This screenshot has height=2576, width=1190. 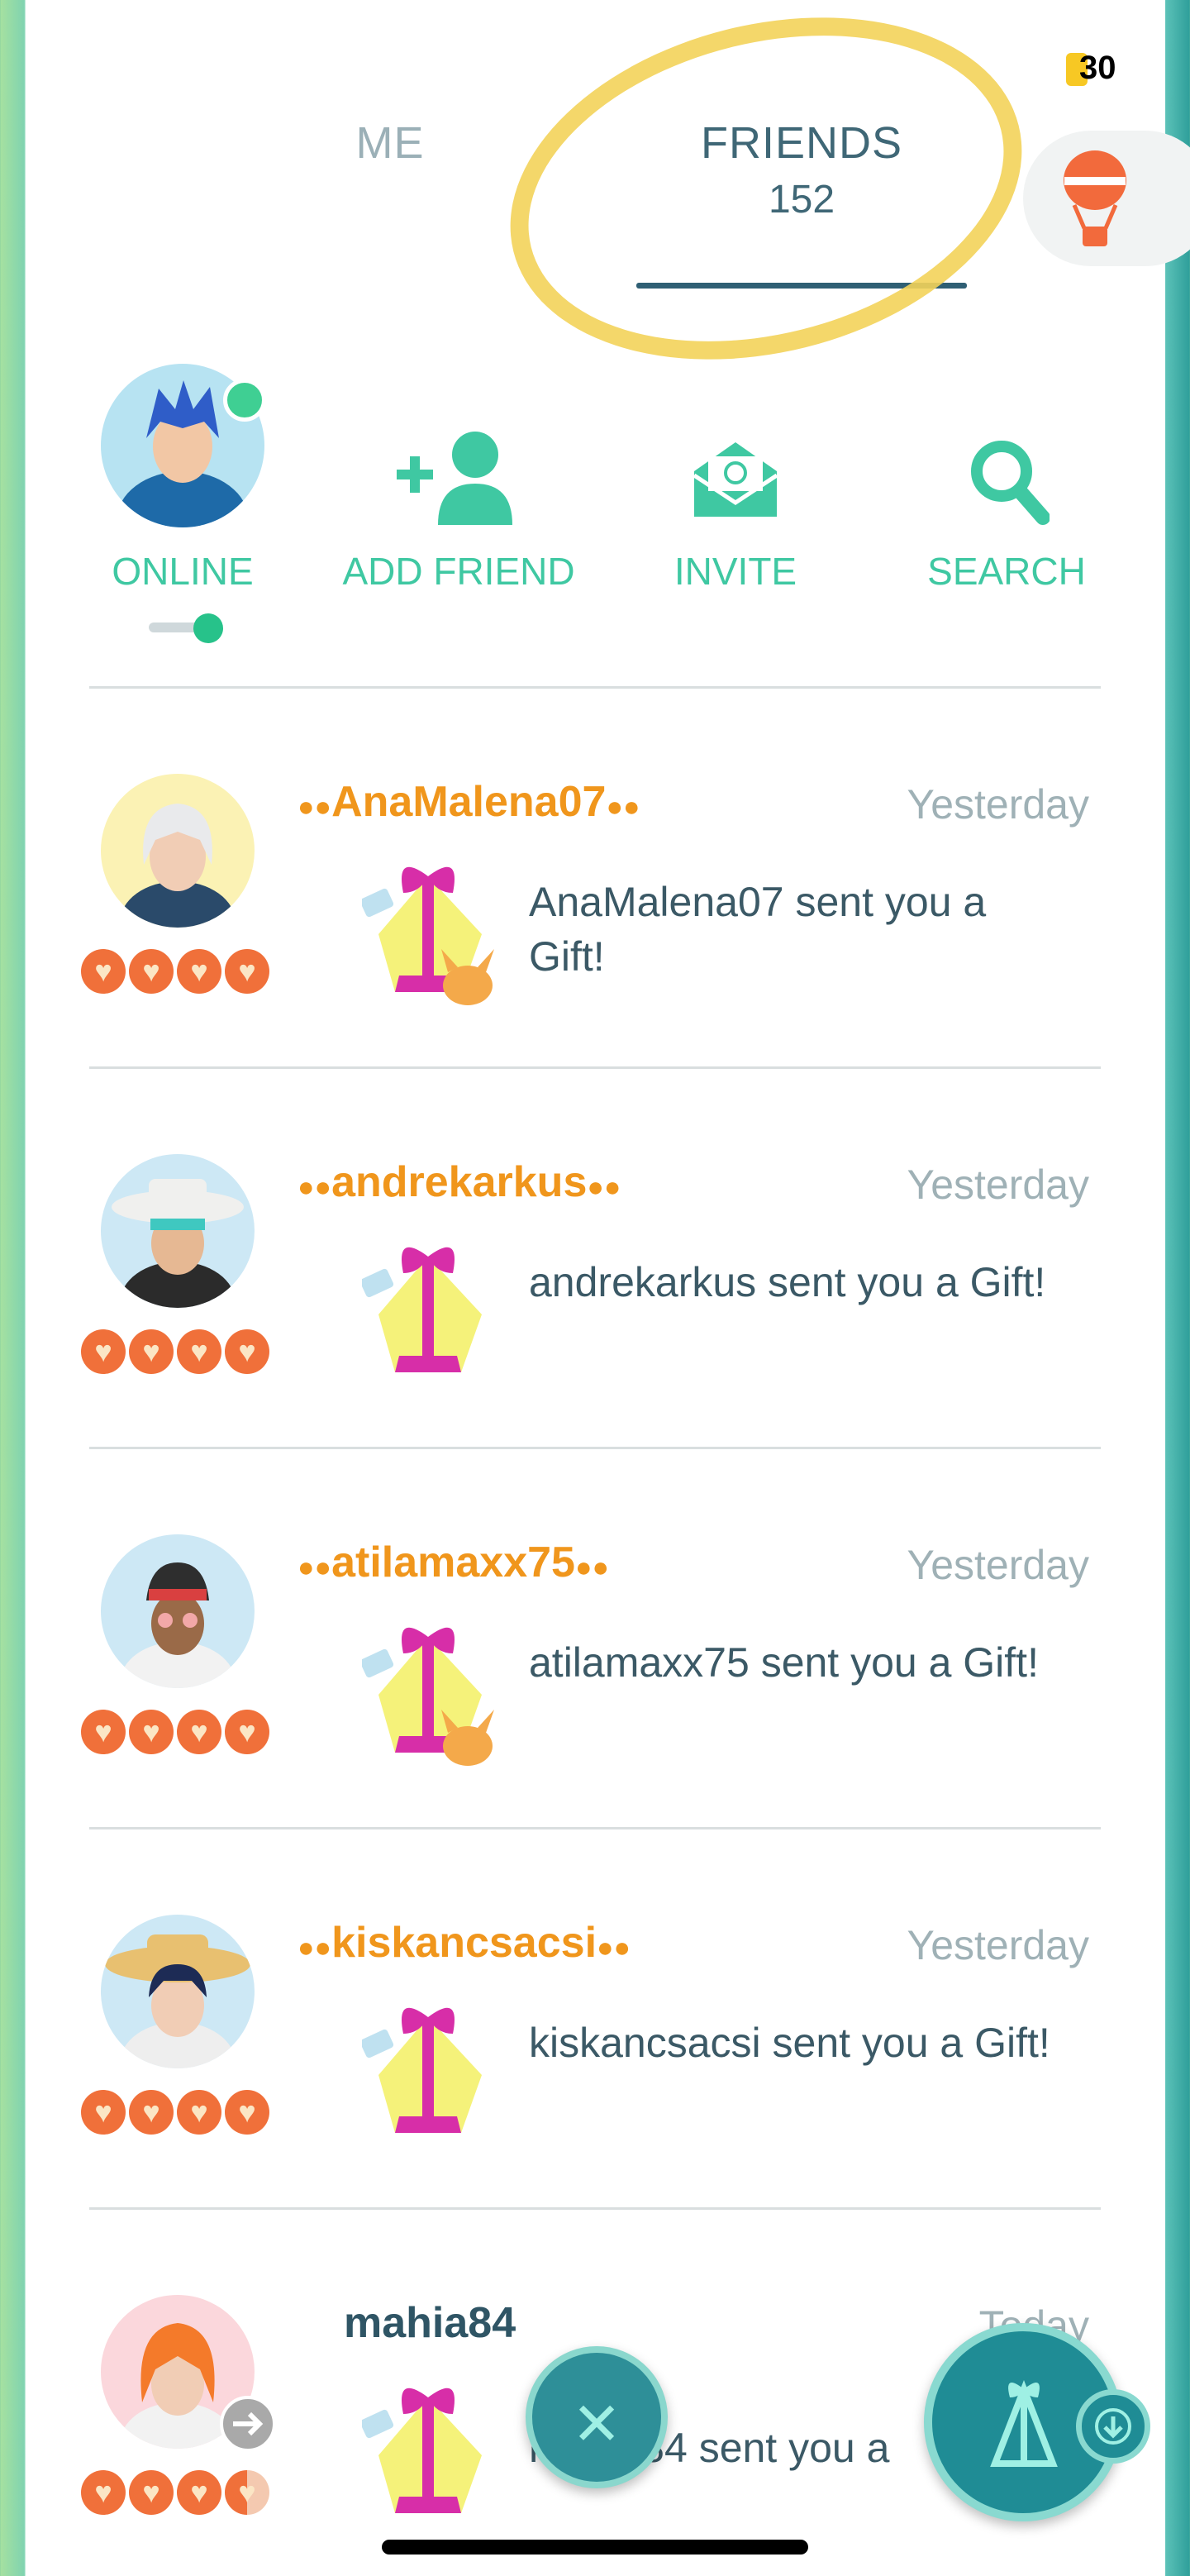 What do you see at coordinates (789, 2043) in the screenshot?
I see `friend-message: kiskancsacsi sent you a Gift!` at bounding box center [789, 2043].